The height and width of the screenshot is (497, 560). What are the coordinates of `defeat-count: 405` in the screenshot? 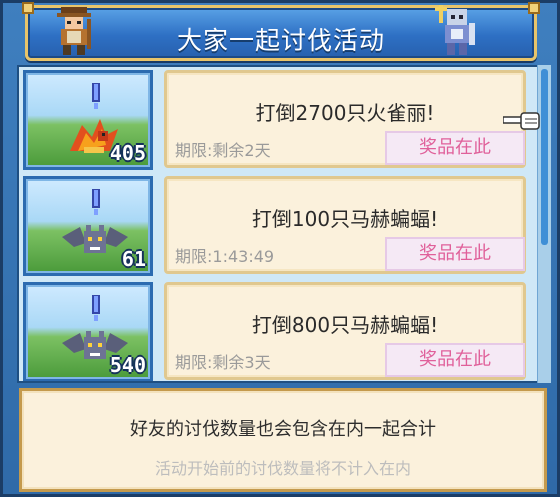 It's located at (127, 153).